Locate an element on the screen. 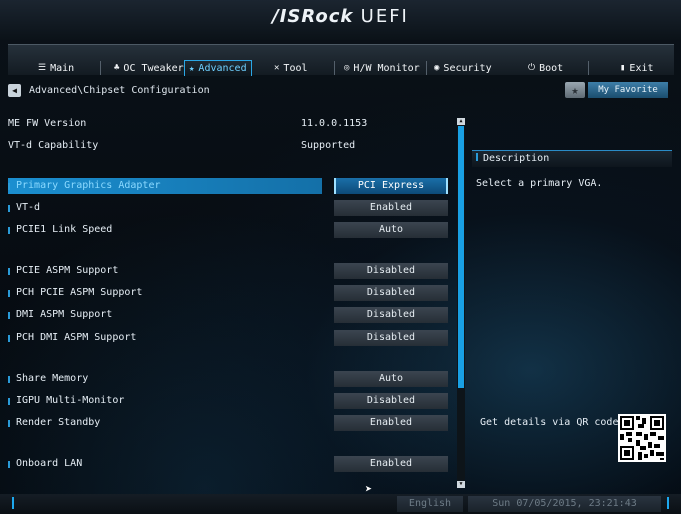 This screenshot has height=514, width=681. setting-label: PCIE ASPM Support is located at coordinates (67, 270).